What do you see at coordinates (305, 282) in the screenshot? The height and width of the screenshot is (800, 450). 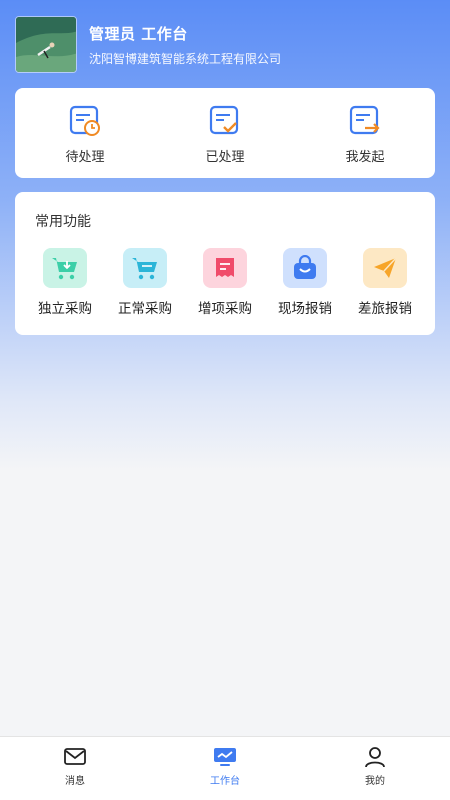 I see `func-onsite-reimbursement: 现场报销` at bounding box center [305, 282].